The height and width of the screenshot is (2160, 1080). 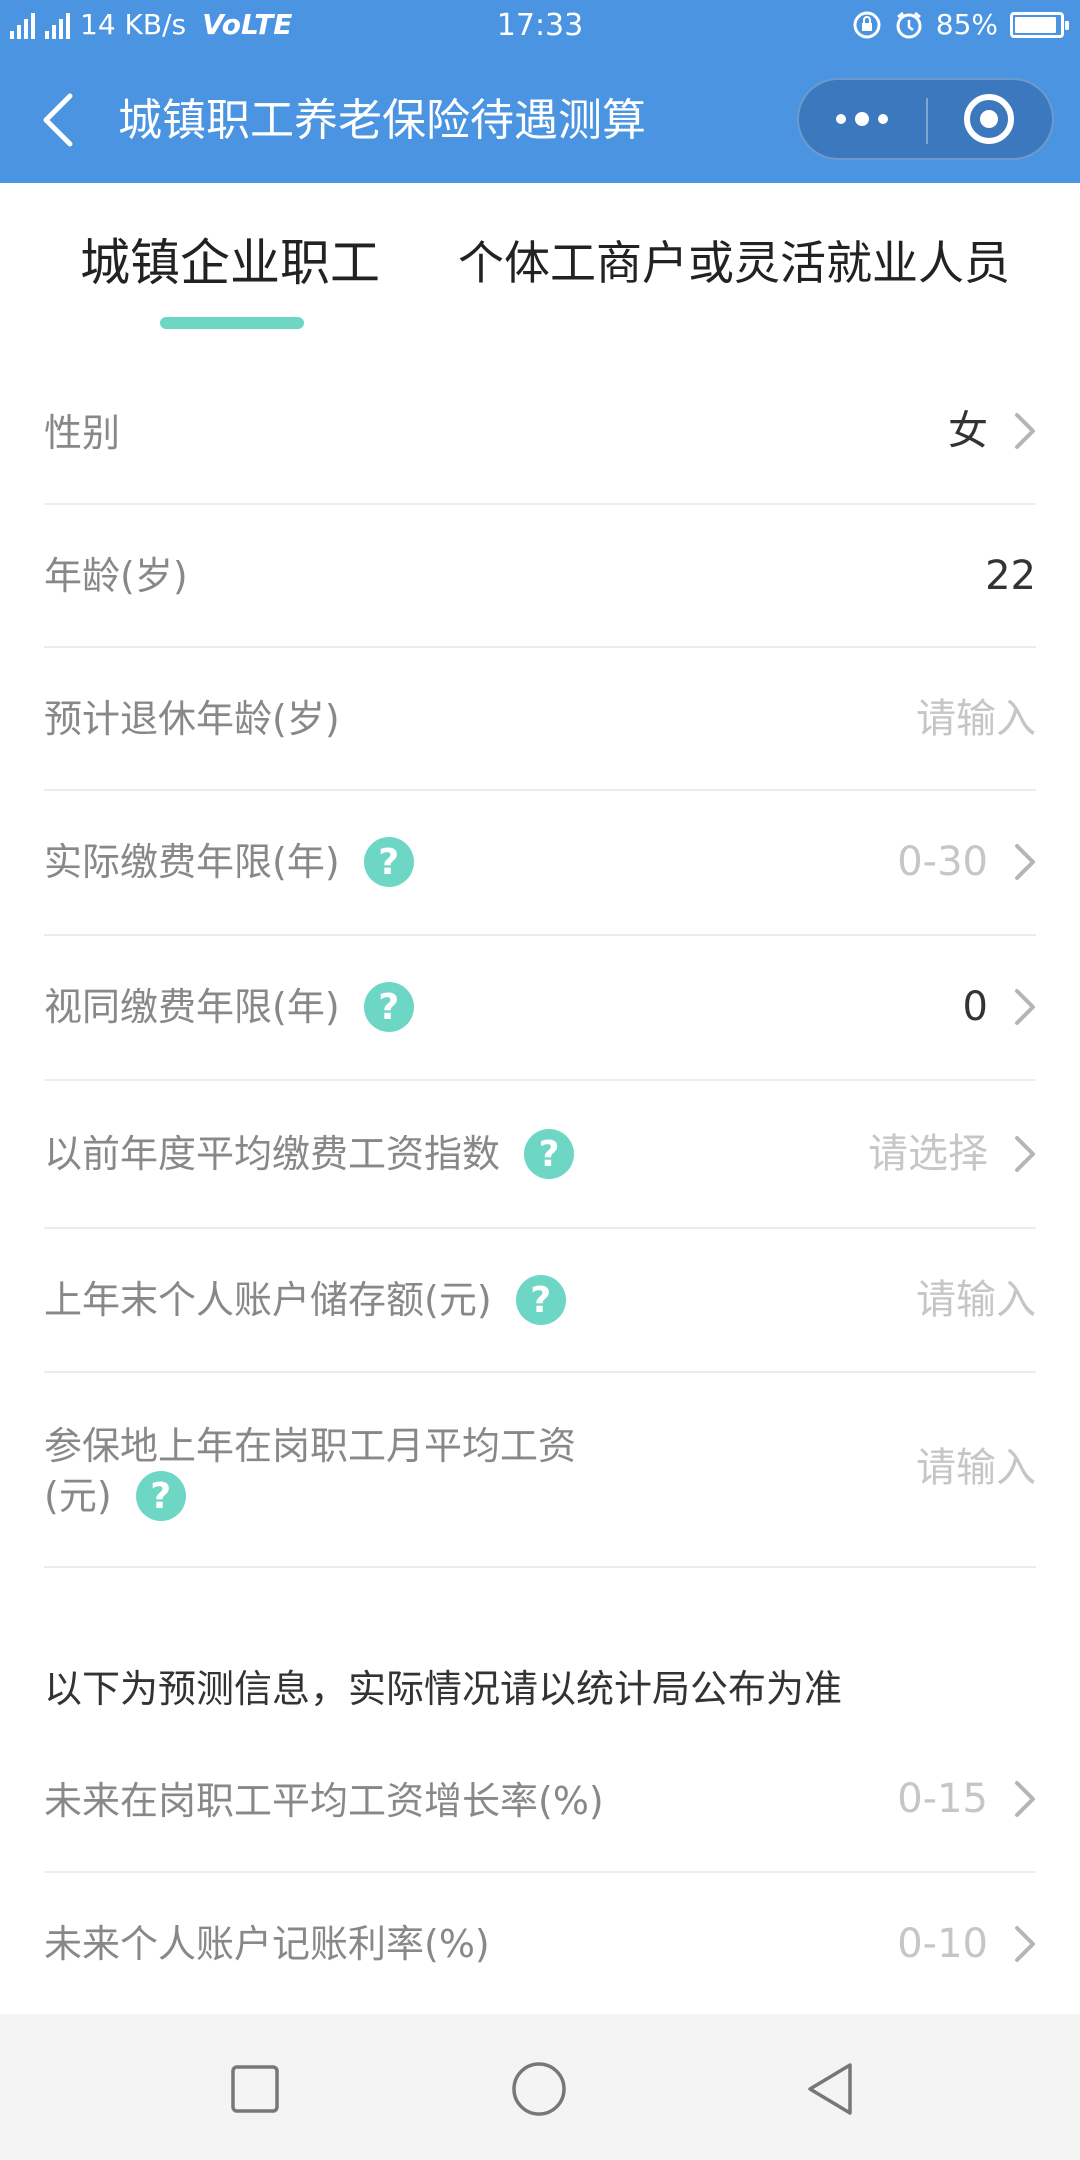 I want to click on row-value-wrap: 女, so click(x=992, y=431).